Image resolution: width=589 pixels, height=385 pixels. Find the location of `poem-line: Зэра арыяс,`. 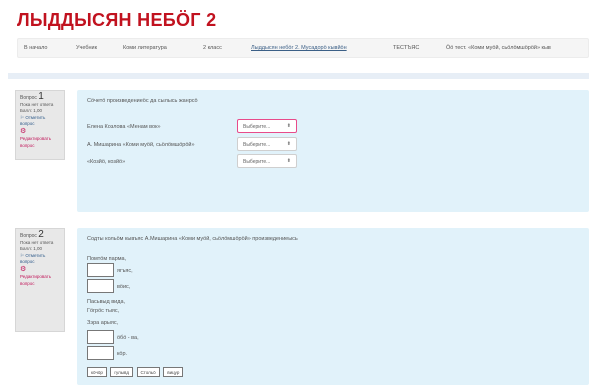

poem-line: Зэра арыяс, is located at coordinates (103, 323).